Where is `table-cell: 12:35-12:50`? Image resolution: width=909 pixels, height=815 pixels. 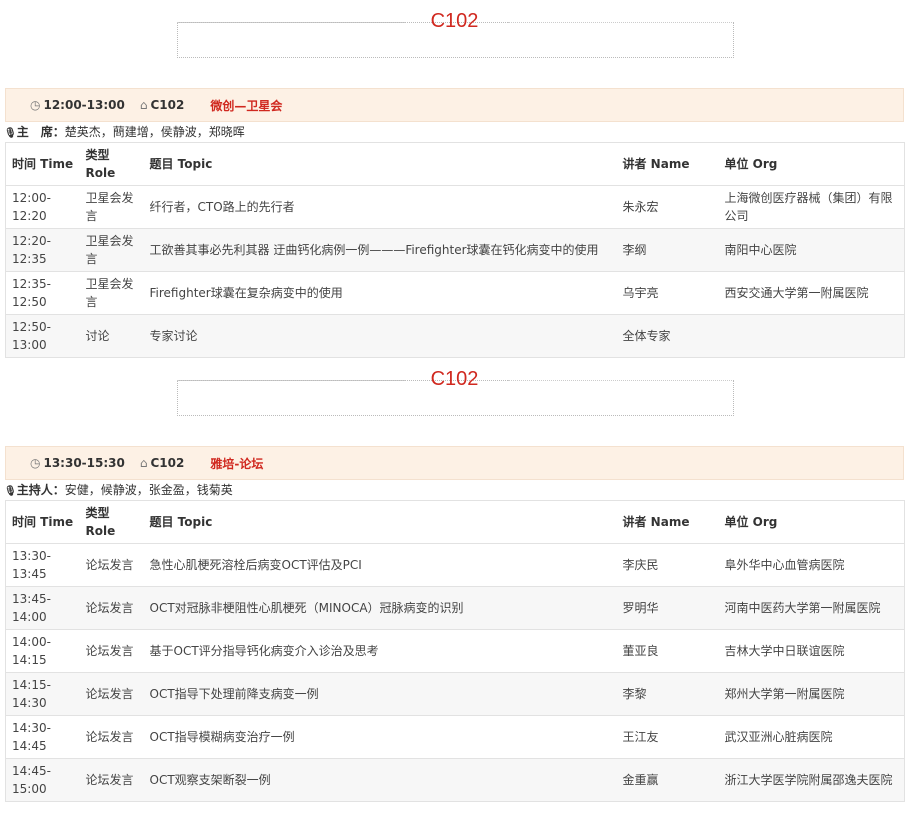
table-cell: 12:35-12:50 is located at coordinates (42, 293).